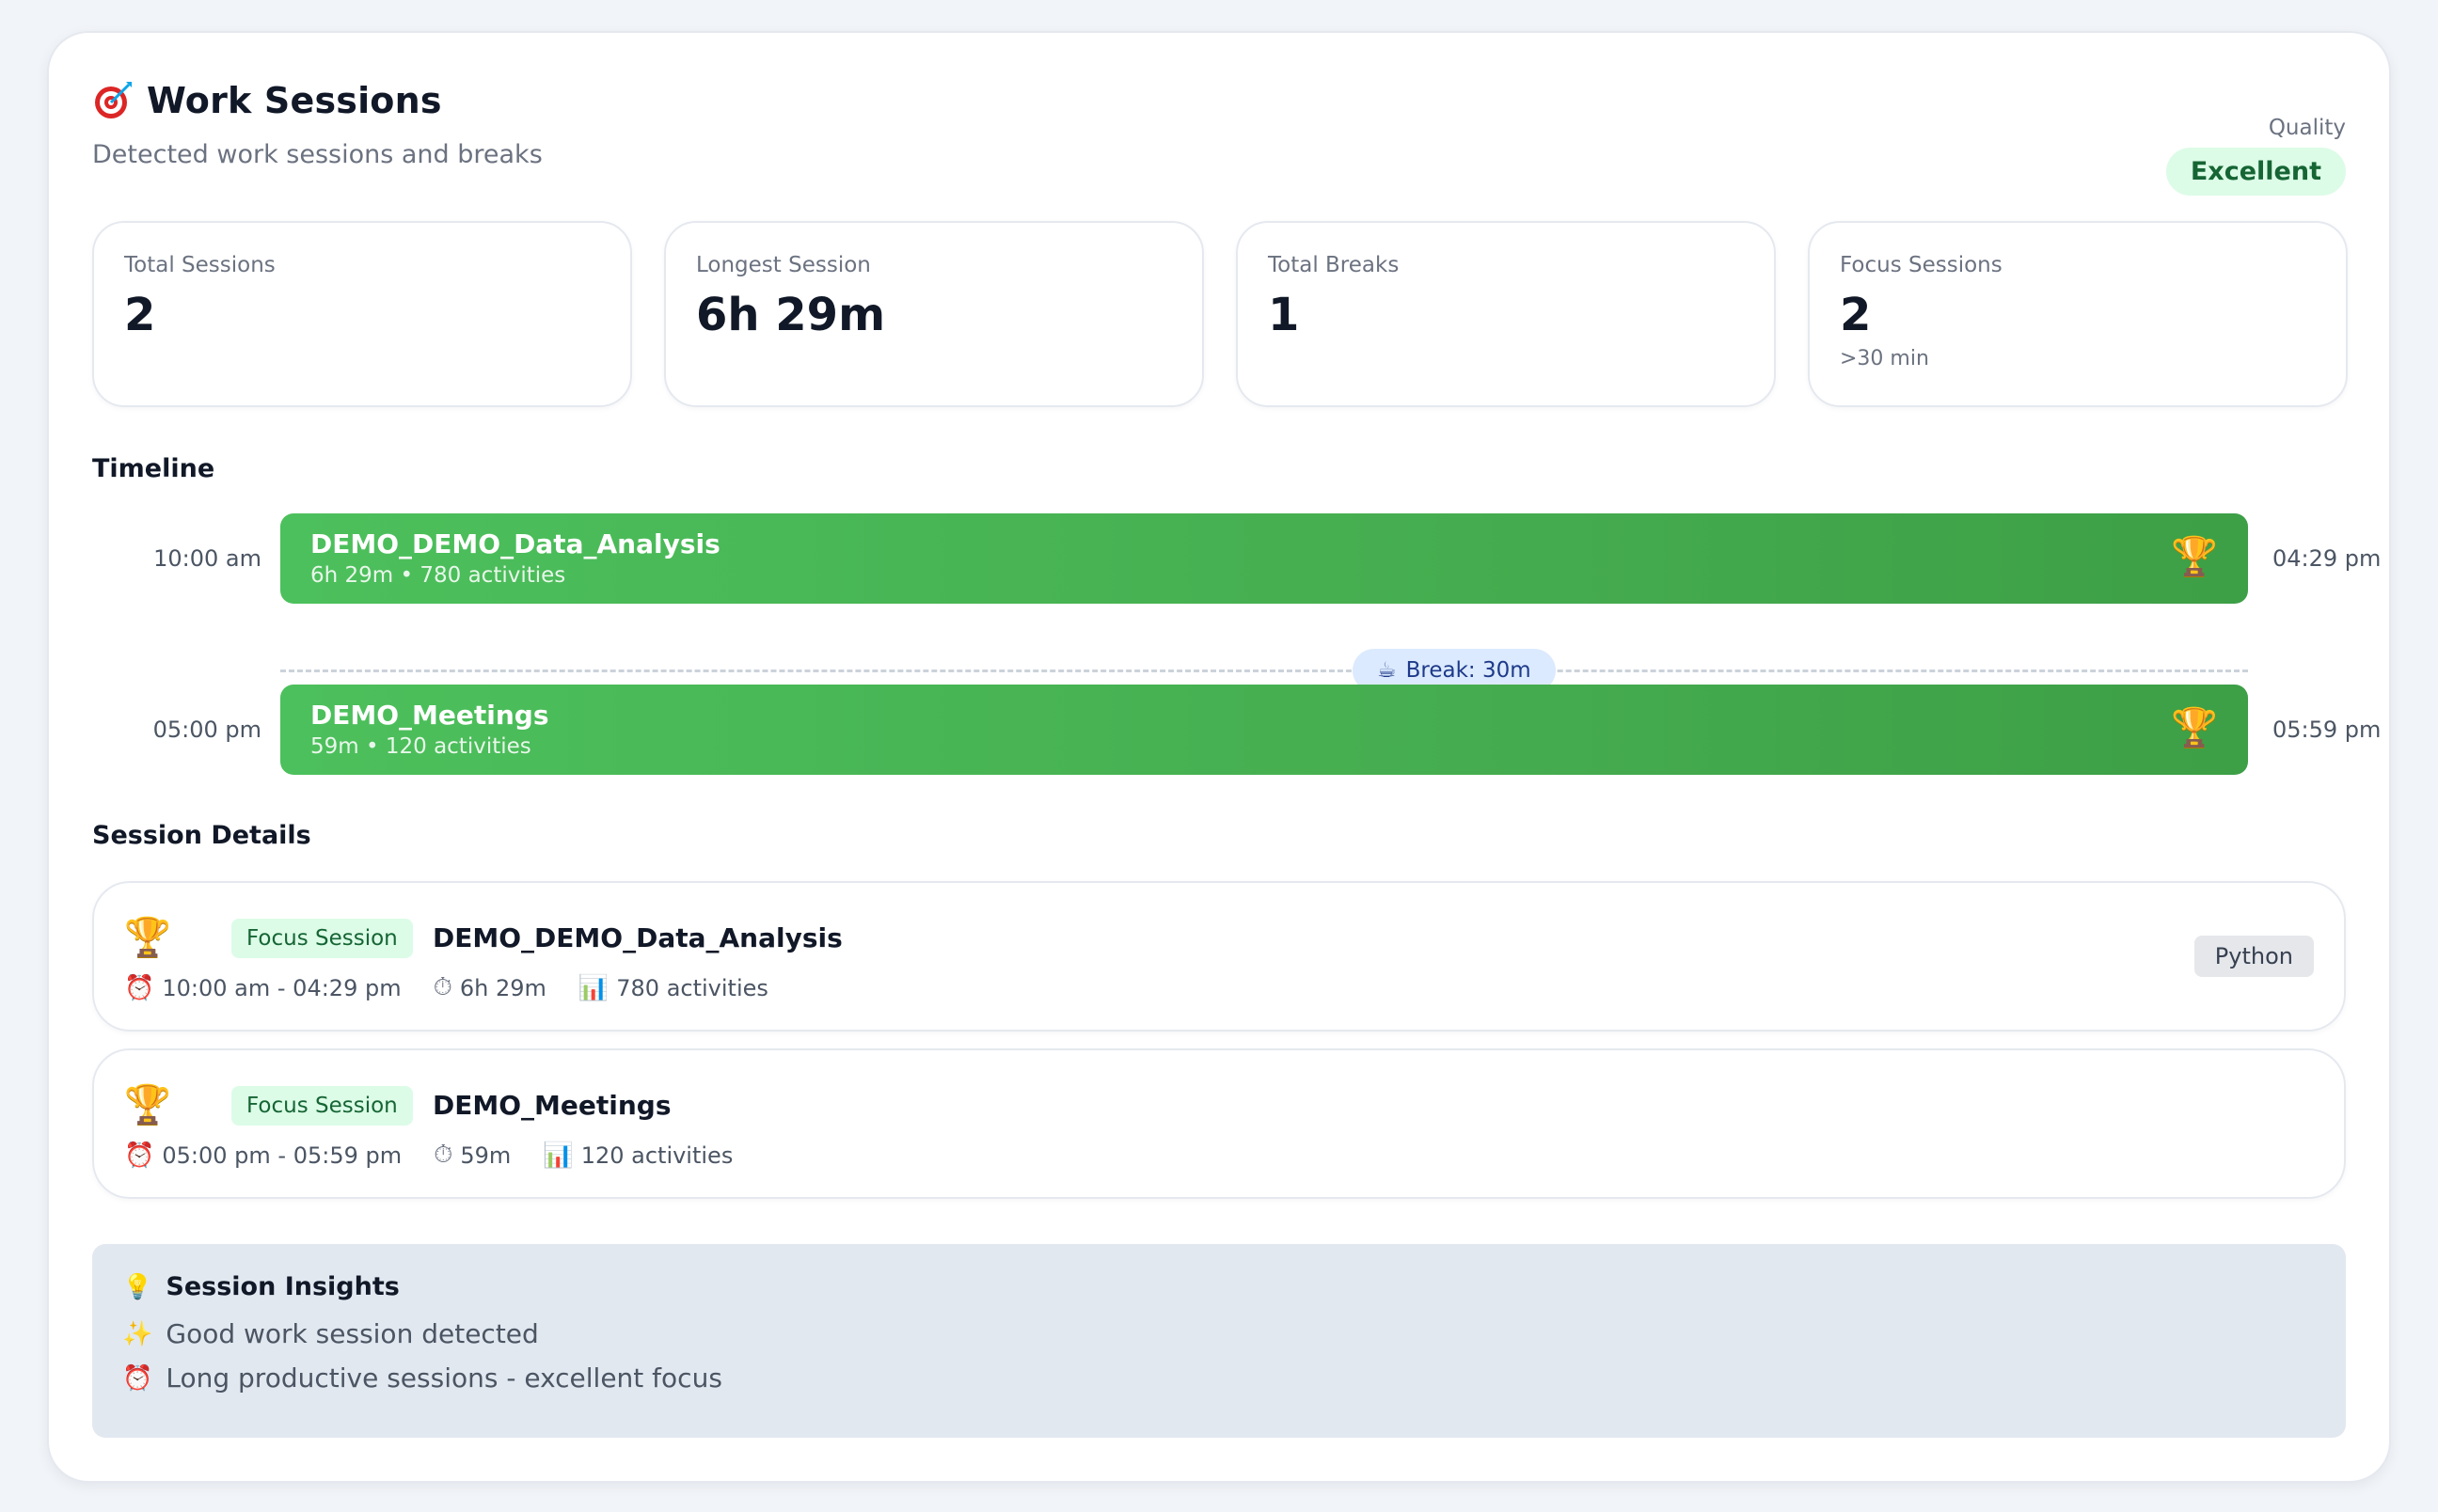  What do you see at coordinates (200, 265) in the screenshot?
I see `stat-label: Total Sessions` at bounding box center [200, 265].